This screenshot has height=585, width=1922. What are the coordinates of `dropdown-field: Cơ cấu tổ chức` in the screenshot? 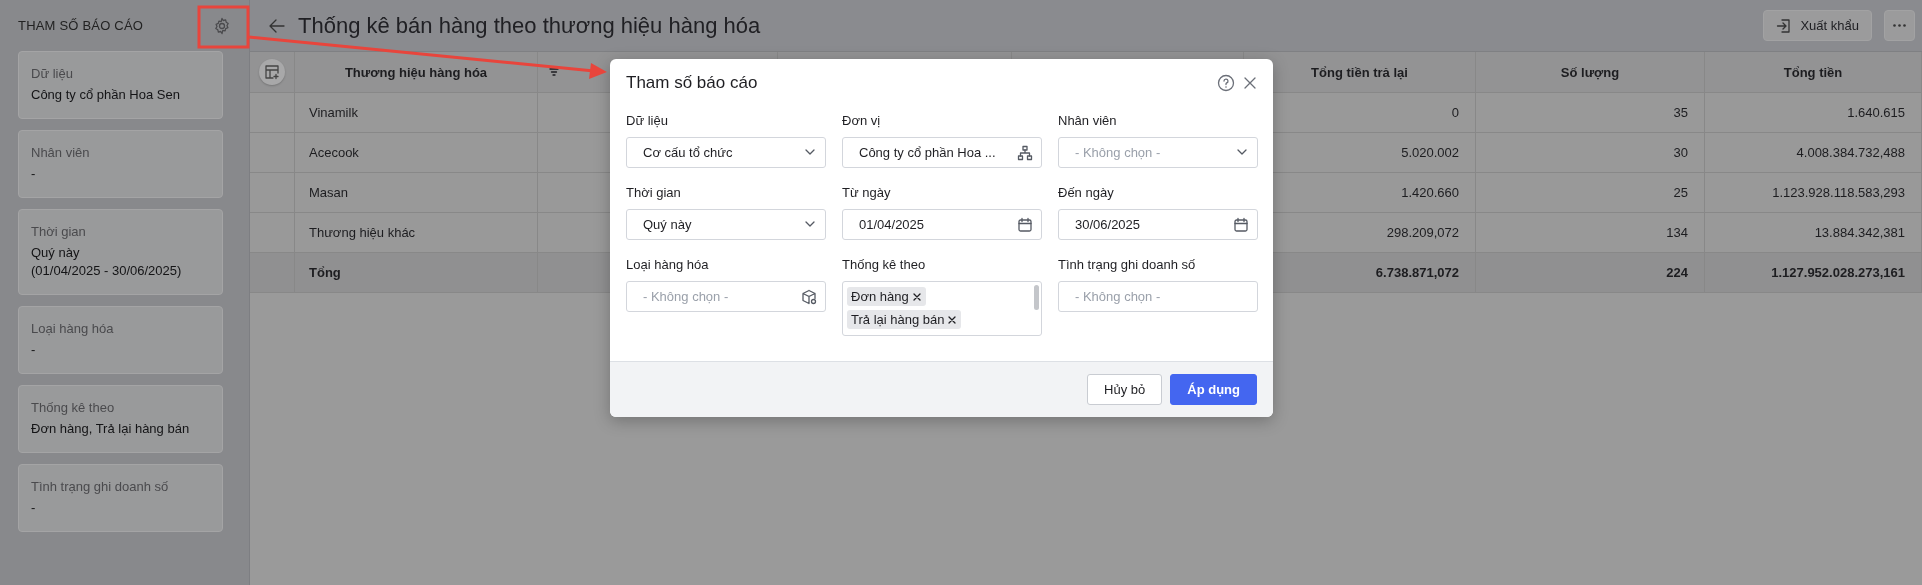 It's located at (726, 152).